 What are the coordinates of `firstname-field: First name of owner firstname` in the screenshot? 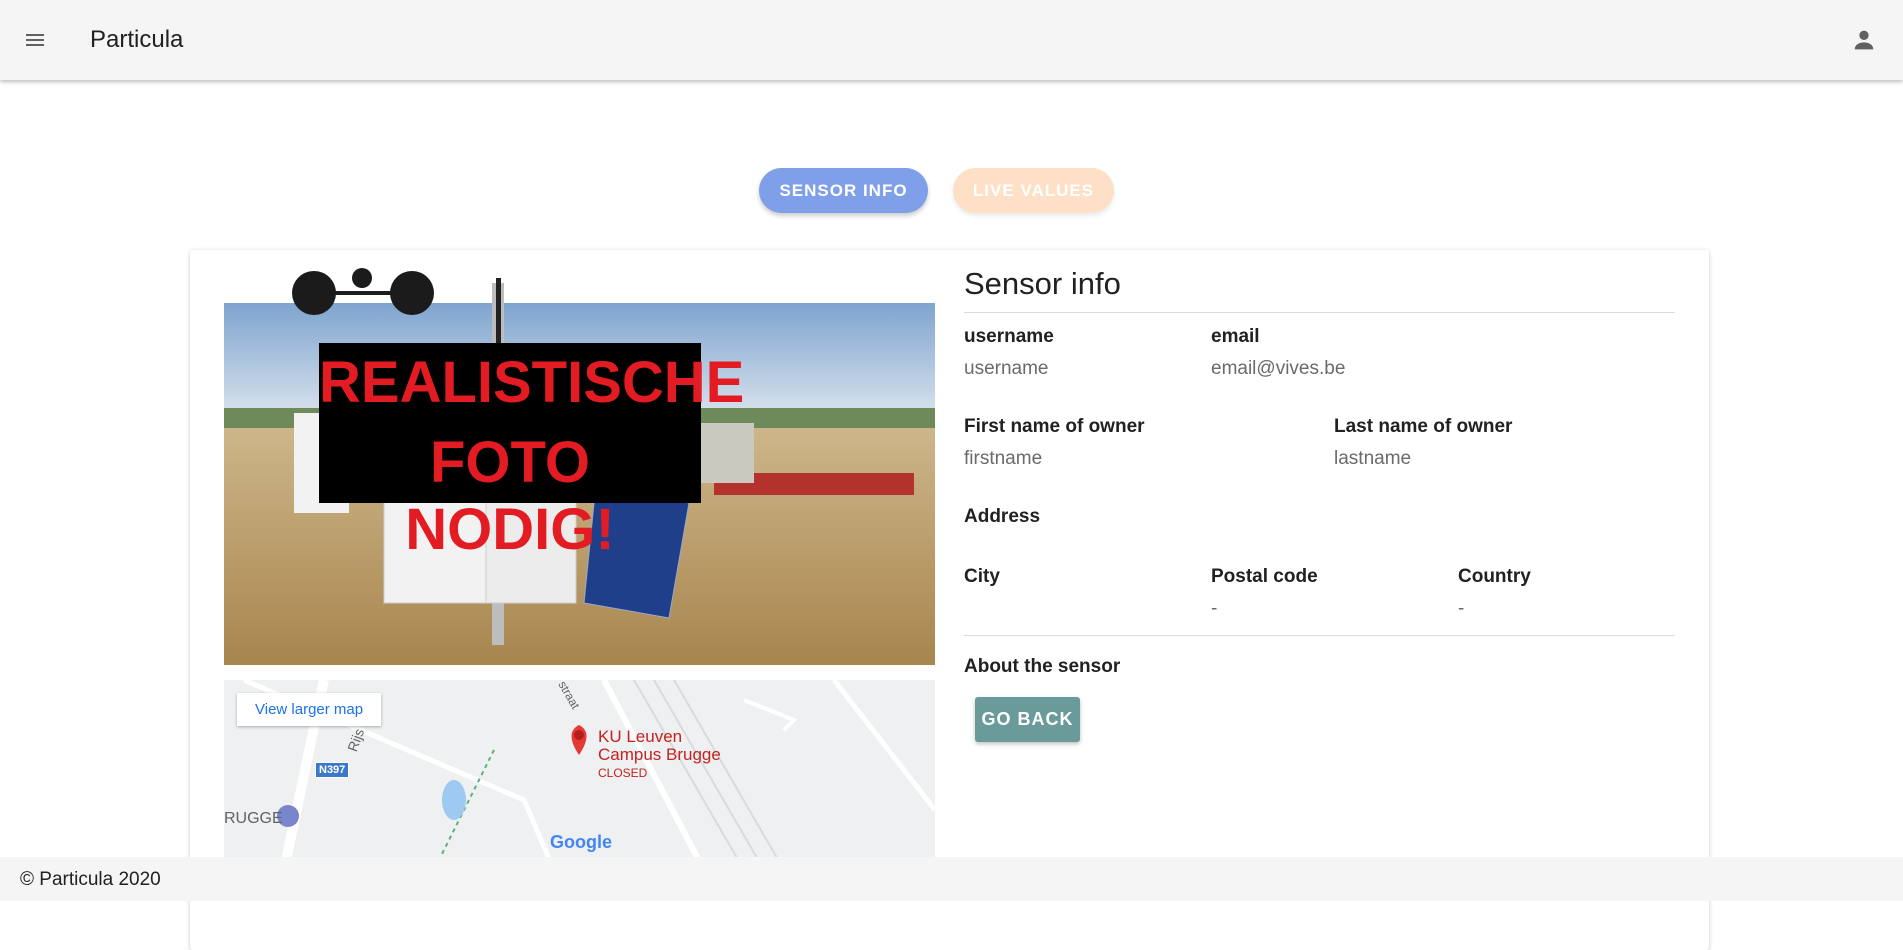 It's located at (1054, 443).